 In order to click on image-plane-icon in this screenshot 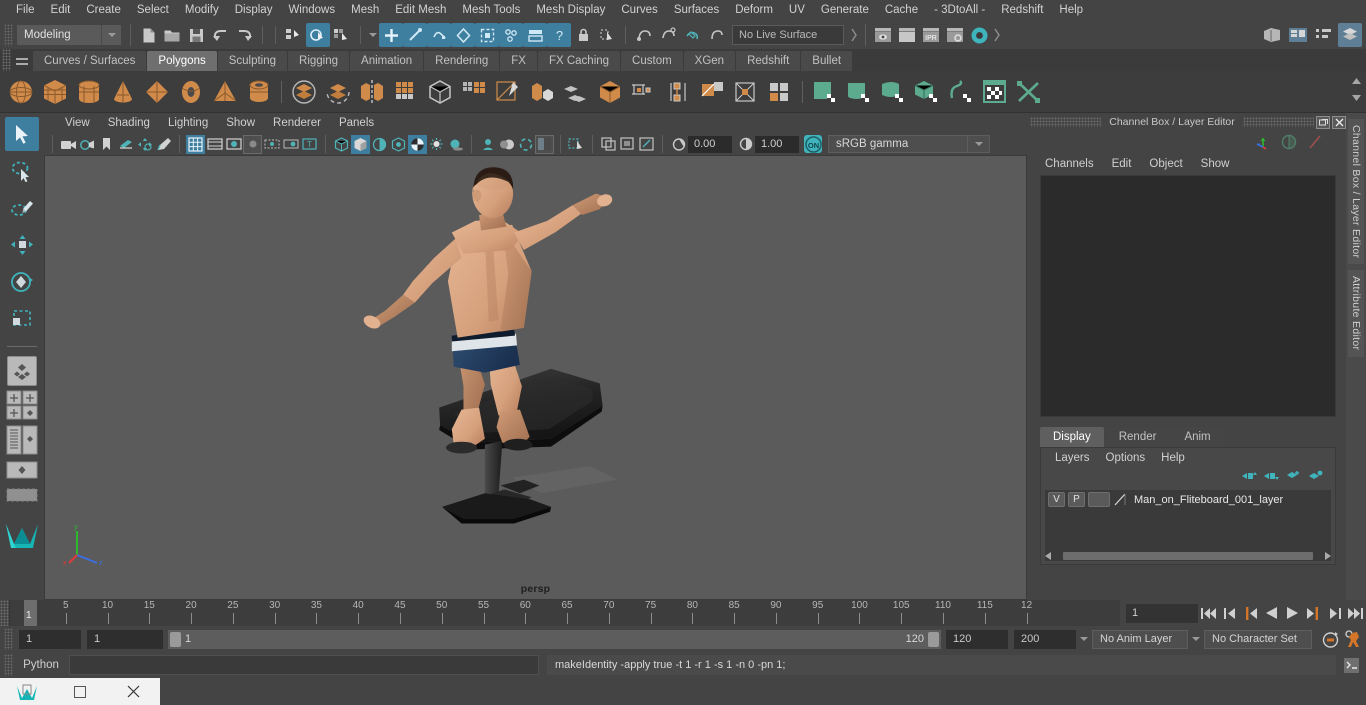, I will do `click(125, 144)`.